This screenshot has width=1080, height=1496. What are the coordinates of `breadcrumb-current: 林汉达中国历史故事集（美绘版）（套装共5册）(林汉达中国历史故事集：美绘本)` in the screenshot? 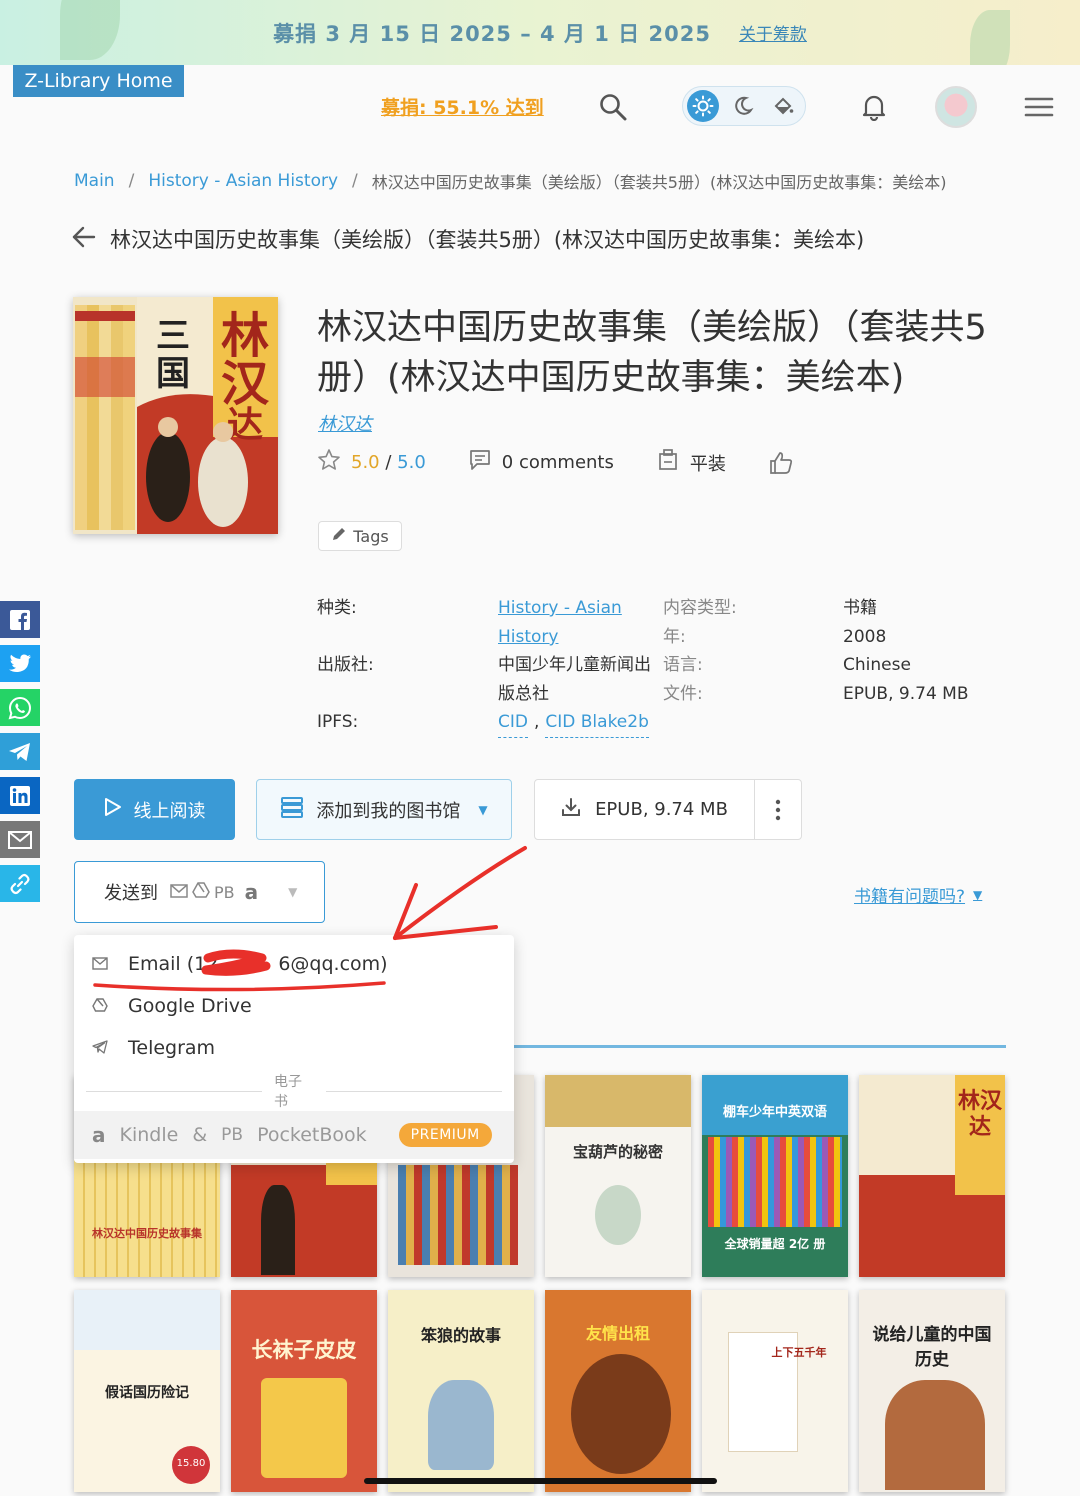 It's located at (659, 182).